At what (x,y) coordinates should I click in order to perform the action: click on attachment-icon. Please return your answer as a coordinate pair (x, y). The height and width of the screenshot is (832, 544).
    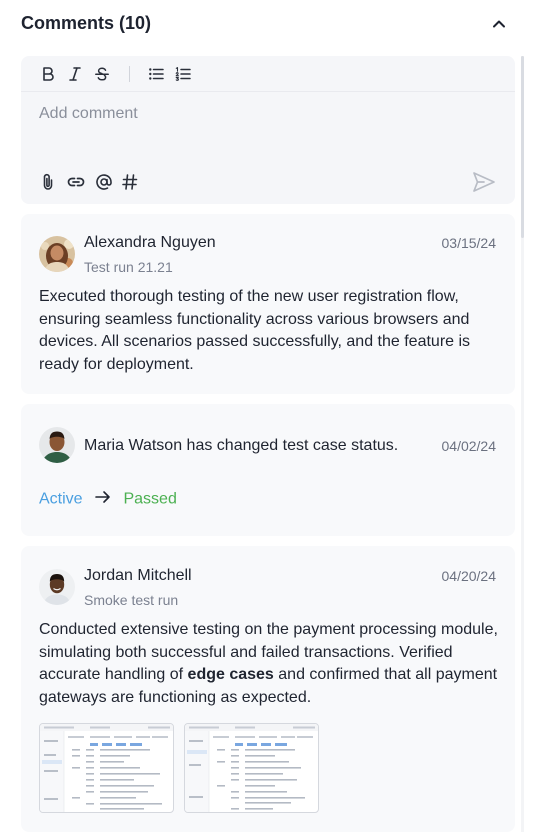
    Looking at the image, I should click on (48, 184).